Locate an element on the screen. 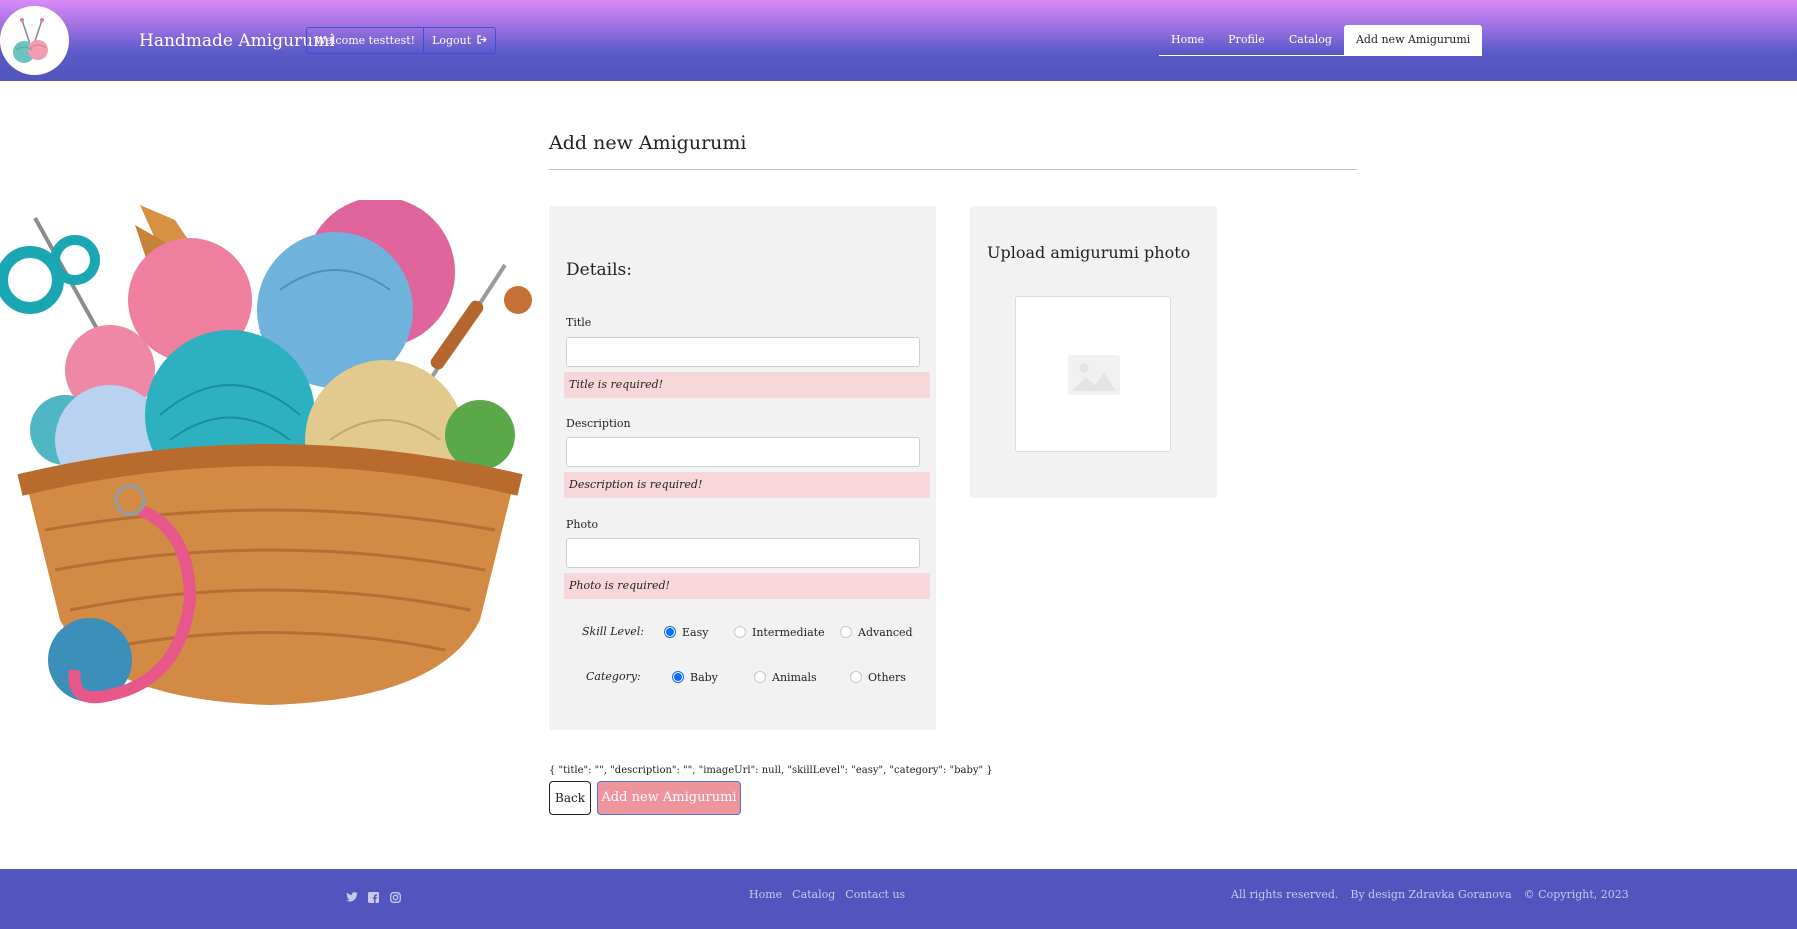 The height and width of the screenshot is (929, 1797). nav-add-new-amigurumi: Add new Amigurumi is located at coordinates (1413, 40).